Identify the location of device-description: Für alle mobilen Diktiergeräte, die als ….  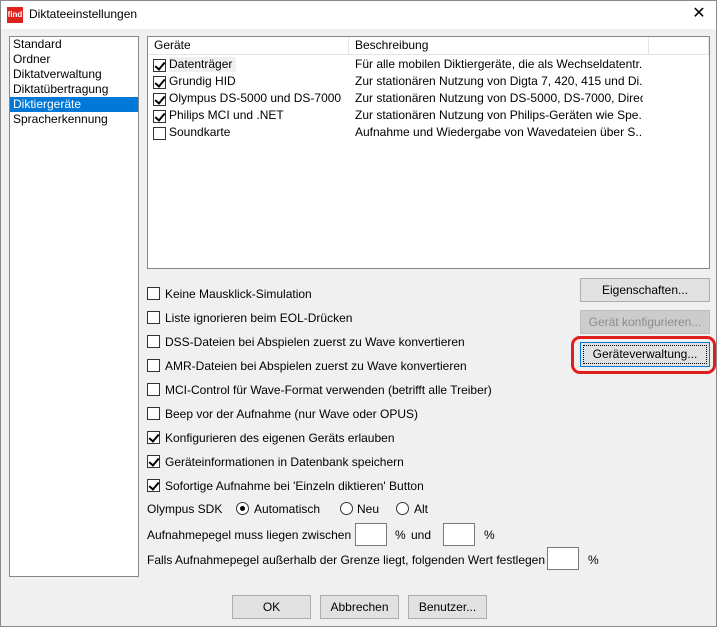
(499, 64).